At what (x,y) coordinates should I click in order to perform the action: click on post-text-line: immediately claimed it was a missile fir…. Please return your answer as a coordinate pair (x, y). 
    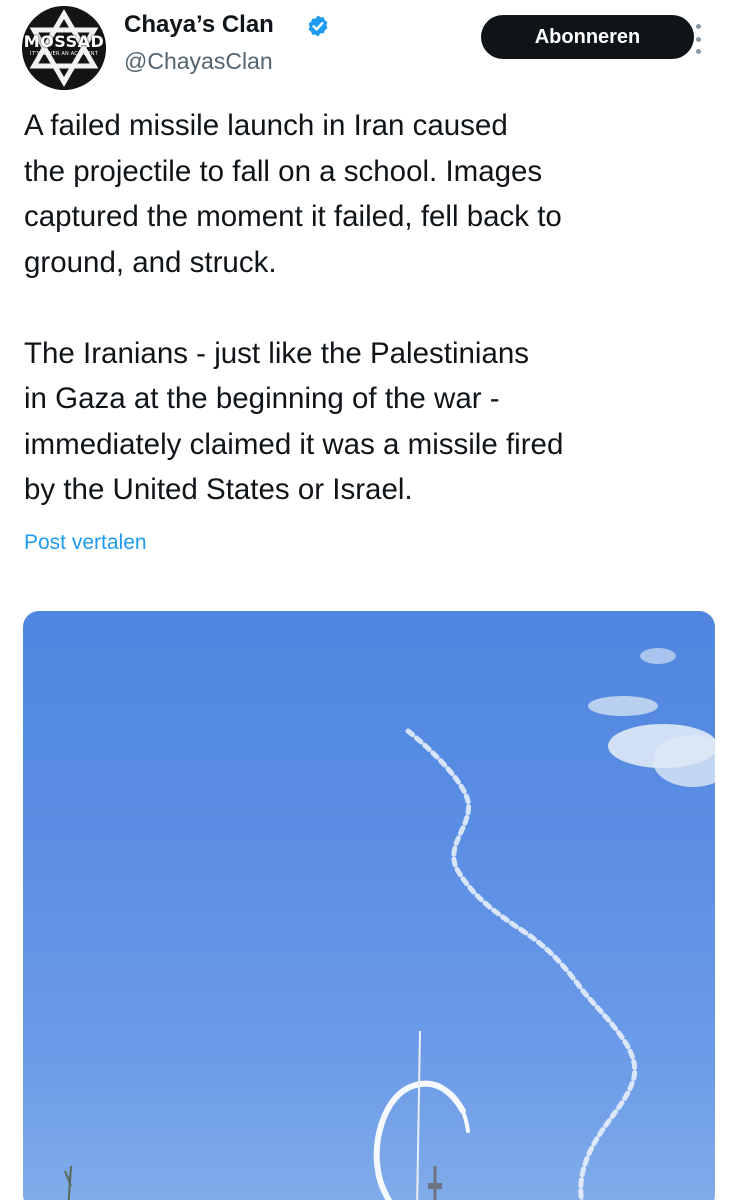
    Looking at the image, I should click on (294, 444).